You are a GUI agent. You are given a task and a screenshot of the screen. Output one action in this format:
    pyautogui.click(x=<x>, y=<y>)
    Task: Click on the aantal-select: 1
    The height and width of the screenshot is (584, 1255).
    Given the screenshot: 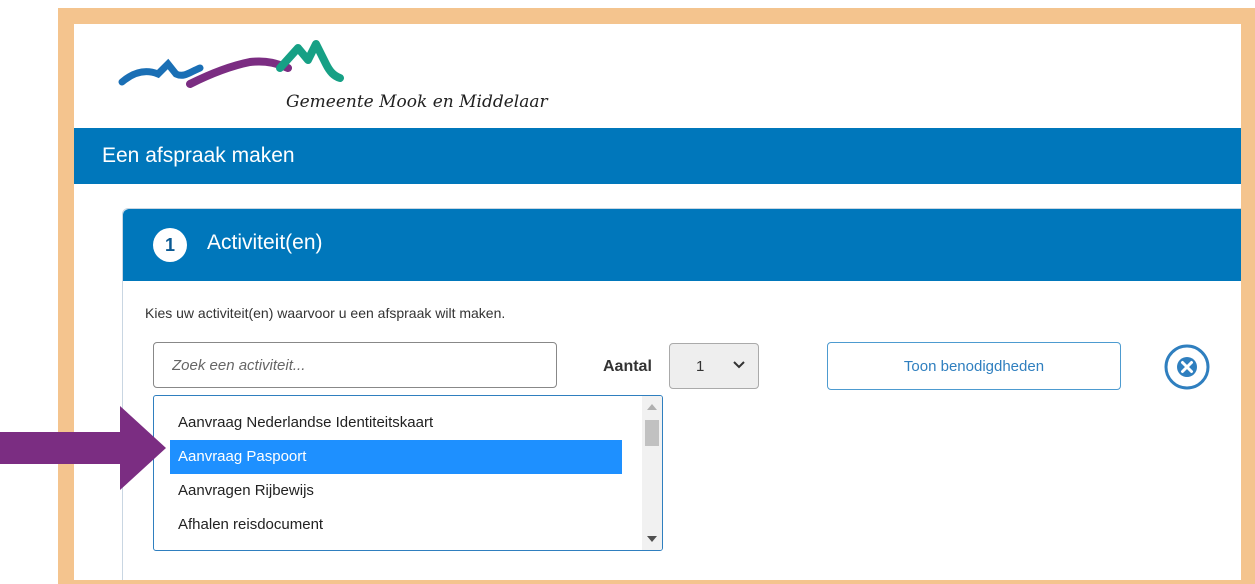 What is the action you would take?
    pyautogui.click(x=714, y=366)
    